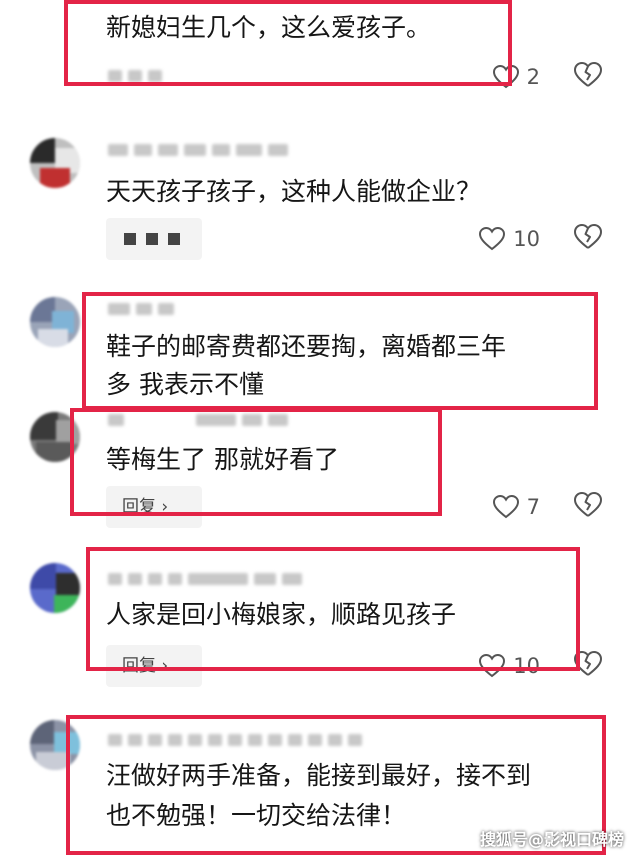 The image size is (640, 860). Describe the element at coordinates (320, 55) in the screenshot. I see `comment-1: 新媳妇生几个，这么爱孩子。 2` at that location.